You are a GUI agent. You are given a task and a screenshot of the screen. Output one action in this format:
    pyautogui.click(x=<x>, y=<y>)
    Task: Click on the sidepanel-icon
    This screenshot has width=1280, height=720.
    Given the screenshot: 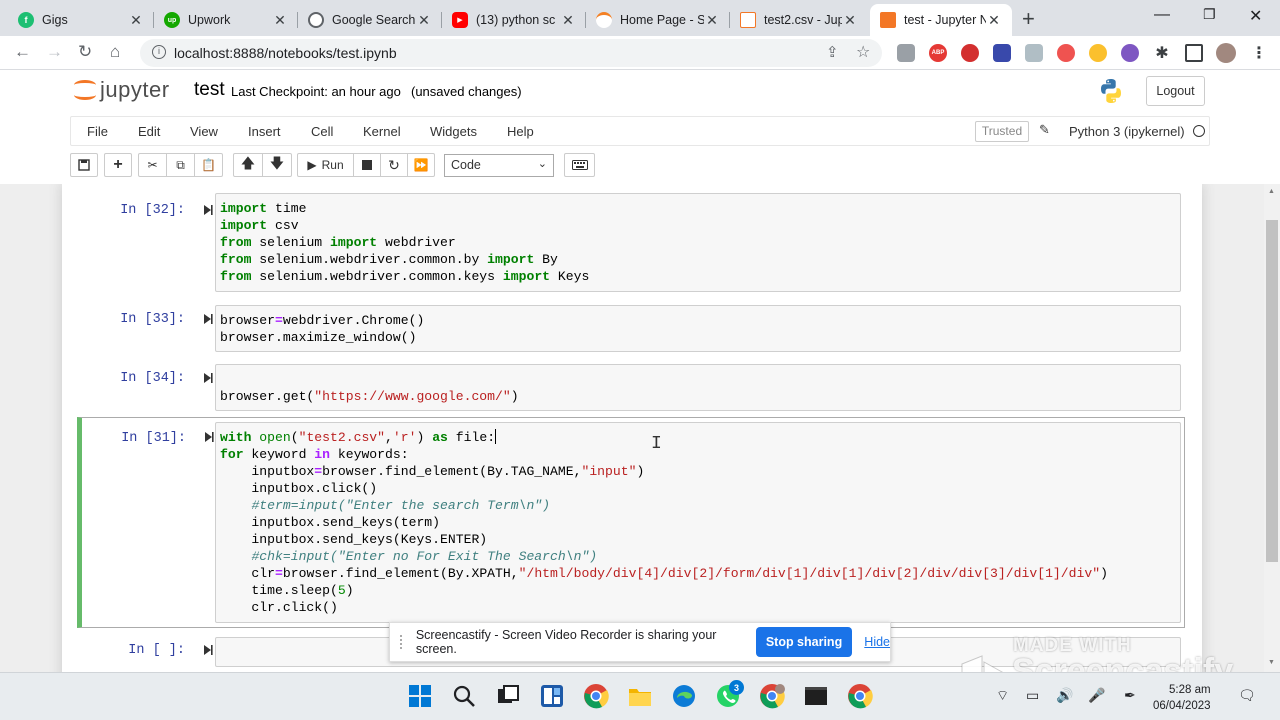 What is the action you would take?
    pyautogui.click(x=1194, y=53)
    